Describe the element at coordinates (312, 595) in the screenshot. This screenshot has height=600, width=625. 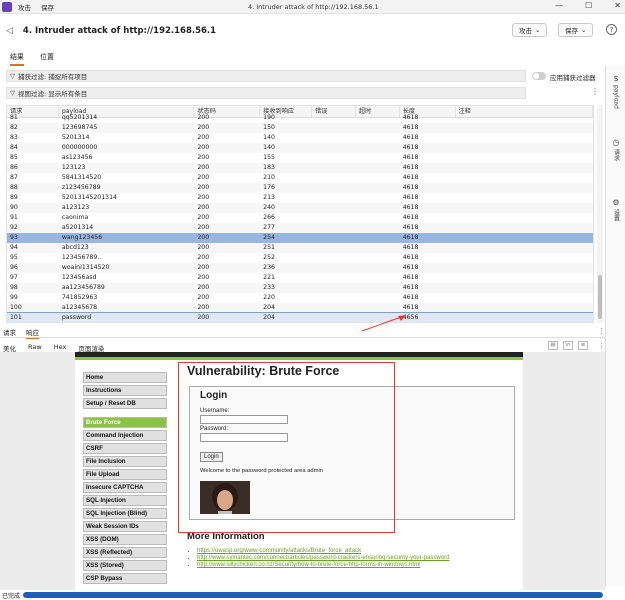
I see `status-bar: 已完成` at that location.